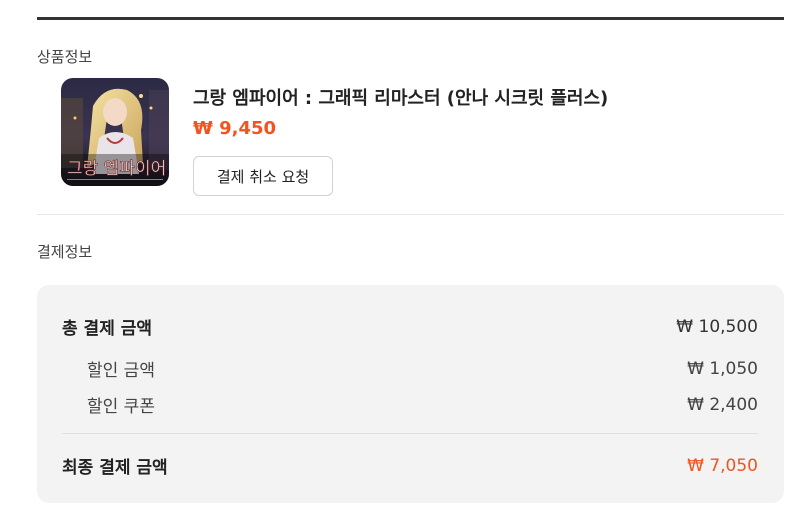 The width and height of the screenshot is (809, 520). What do you see at coordinates (410, 466) in the screenshot?
I see `final-amount-row: 최종 결제 금액 ₩ 7,050` at bounding box center [410, 466].